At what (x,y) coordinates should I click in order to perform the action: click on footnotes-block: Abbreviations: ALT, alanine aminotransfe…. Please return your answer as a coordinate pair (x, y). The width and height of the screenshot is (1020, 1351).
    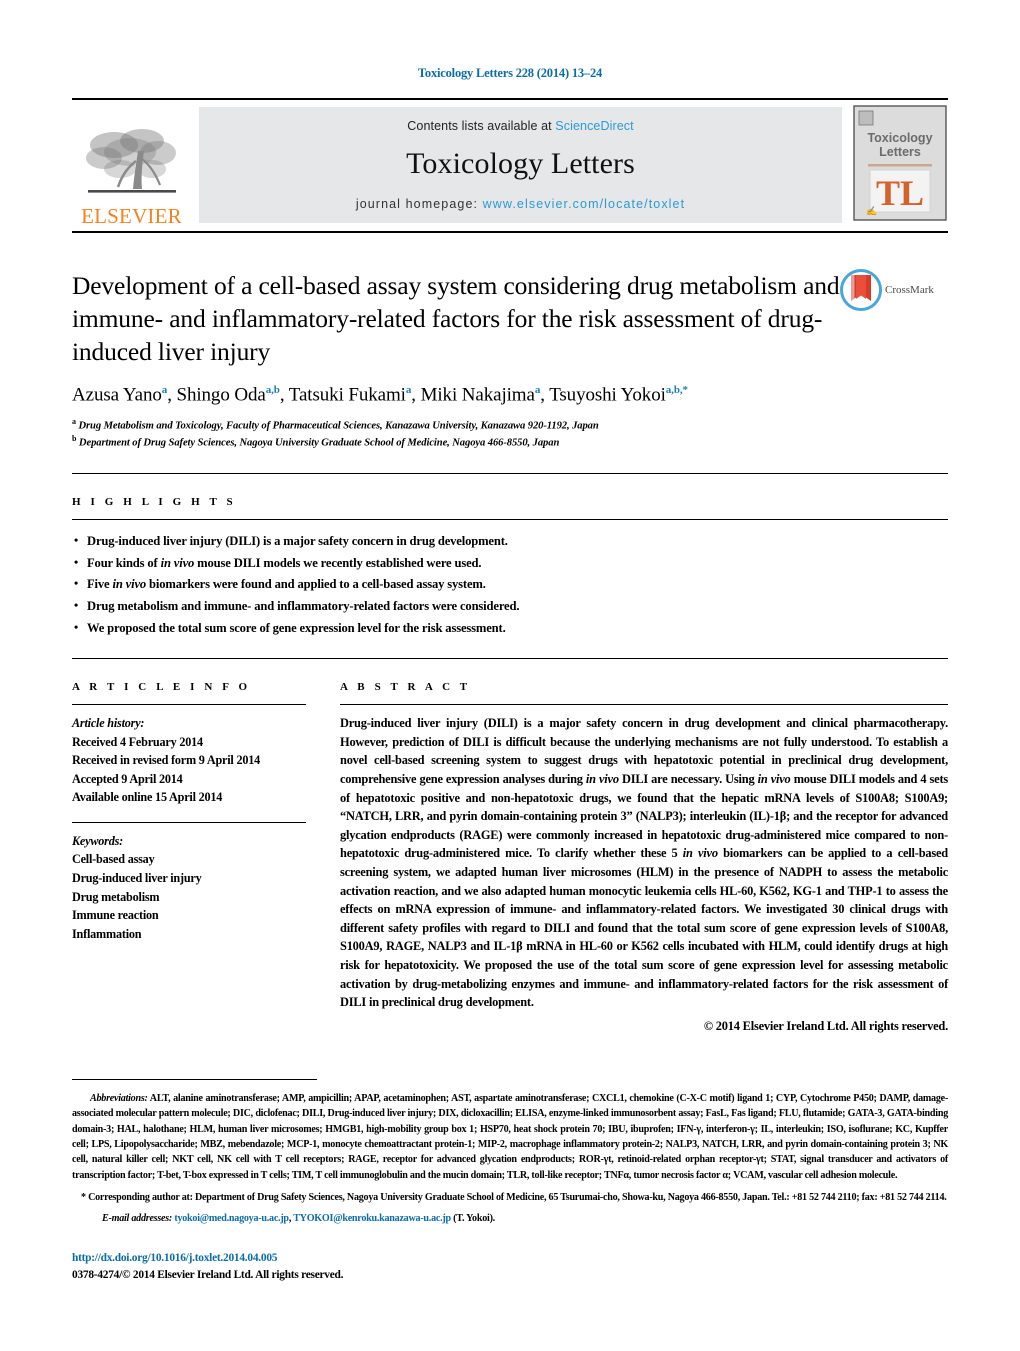
    Looking at the image, I should click on (510, 1159).